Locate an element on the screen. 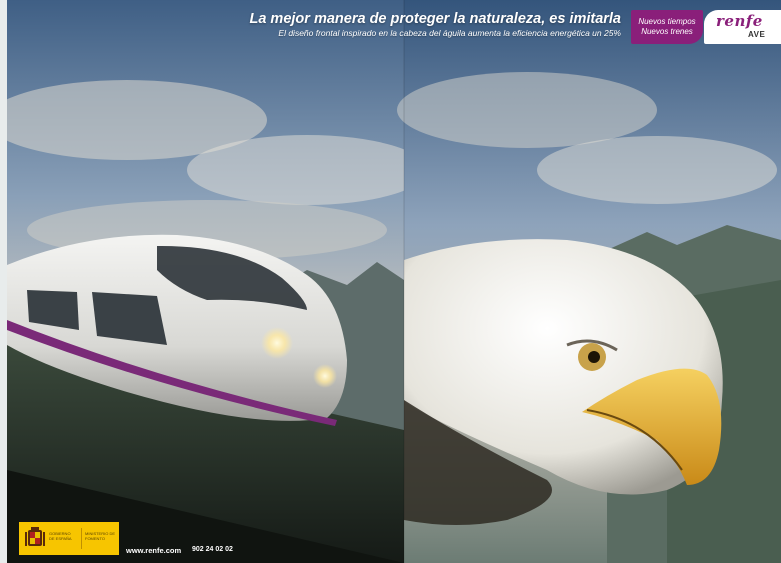  badge-line-2: Nuevos trenes is located at coordinates (667, 31).